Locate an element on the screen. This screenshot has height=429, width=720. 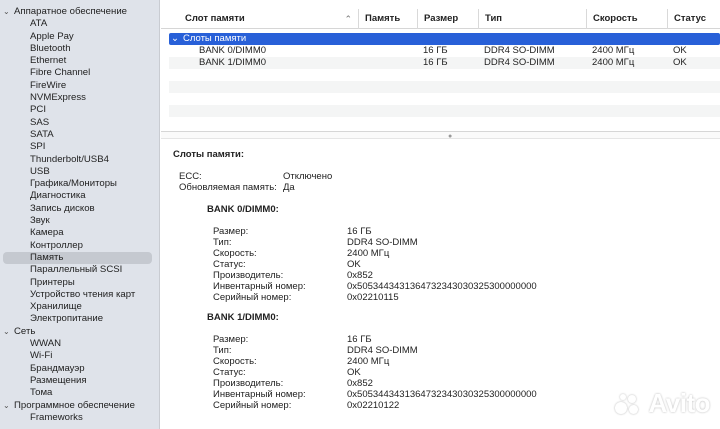
sidebar-item-firewall: Брандмауэр is located at coordinates (79, 369).